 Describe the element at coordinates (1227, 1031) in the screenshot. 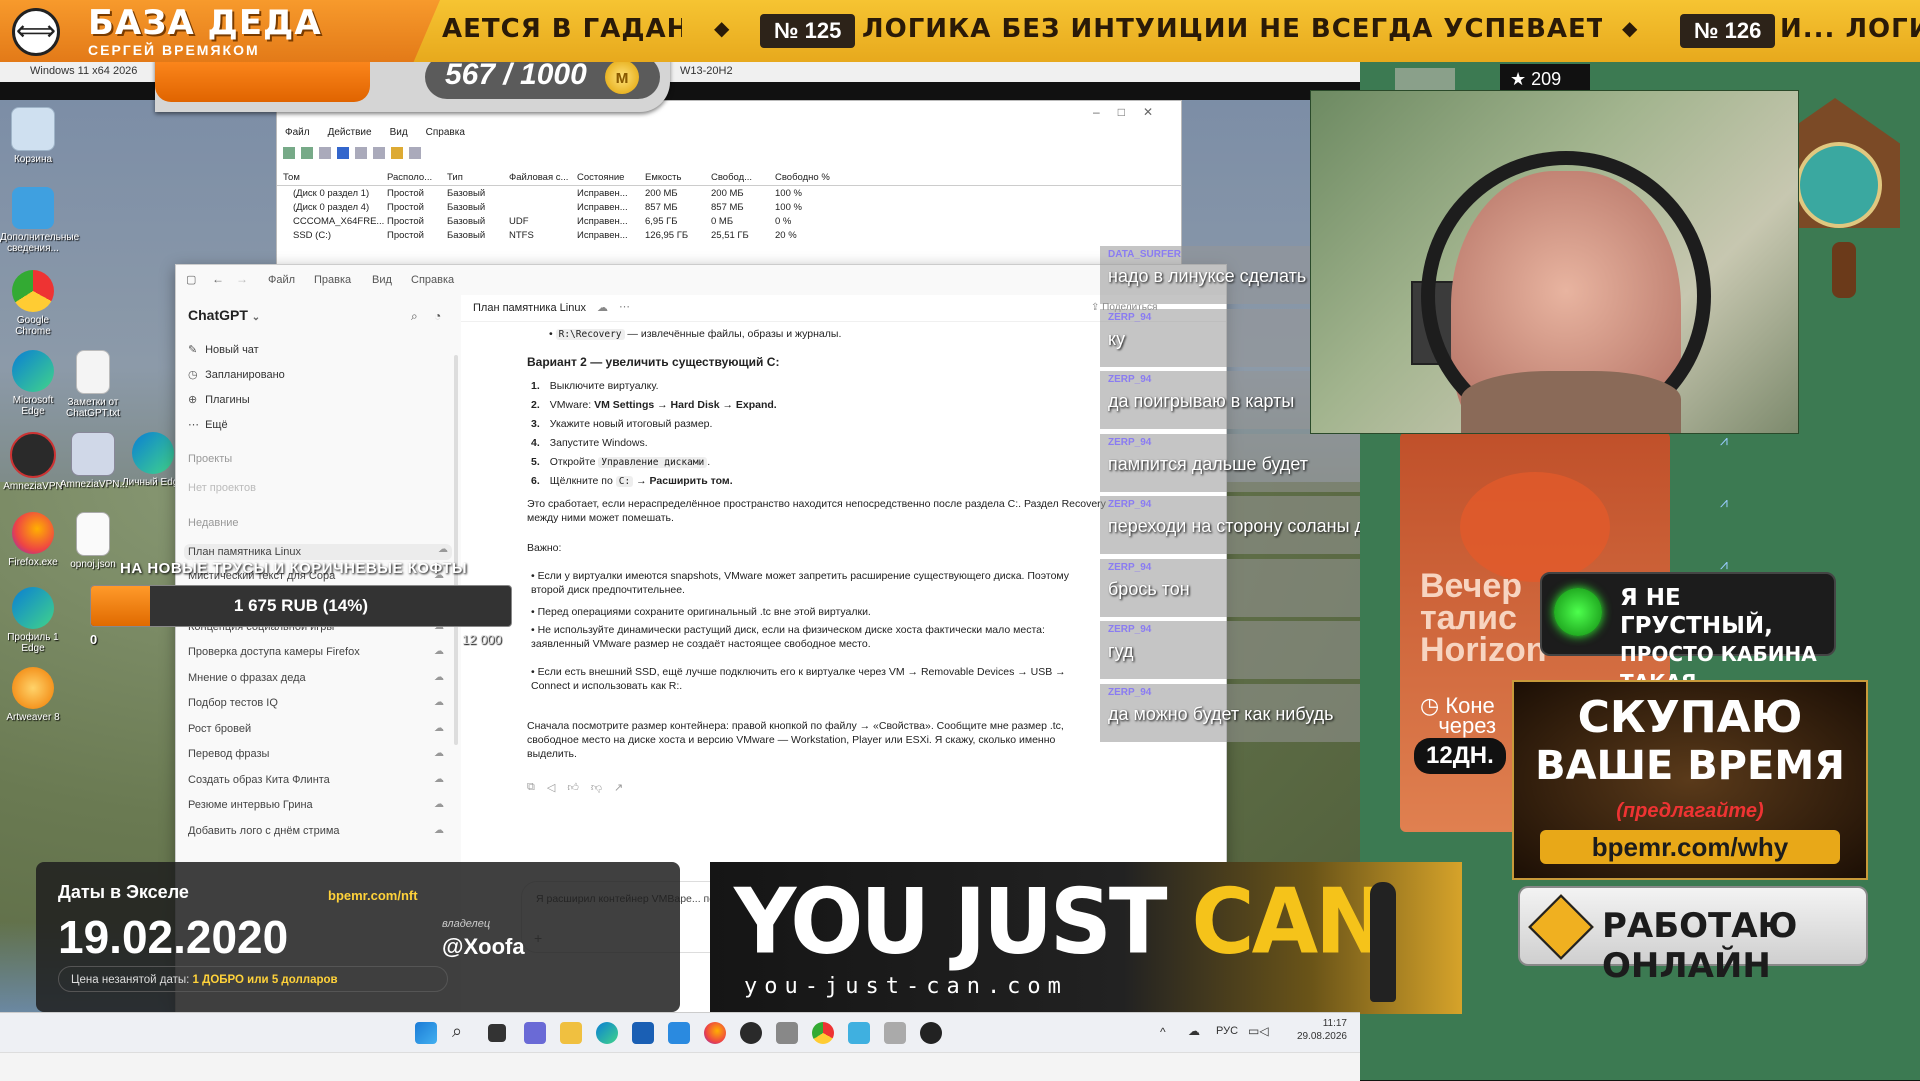

I see `language-indicator: РУС` at that location.